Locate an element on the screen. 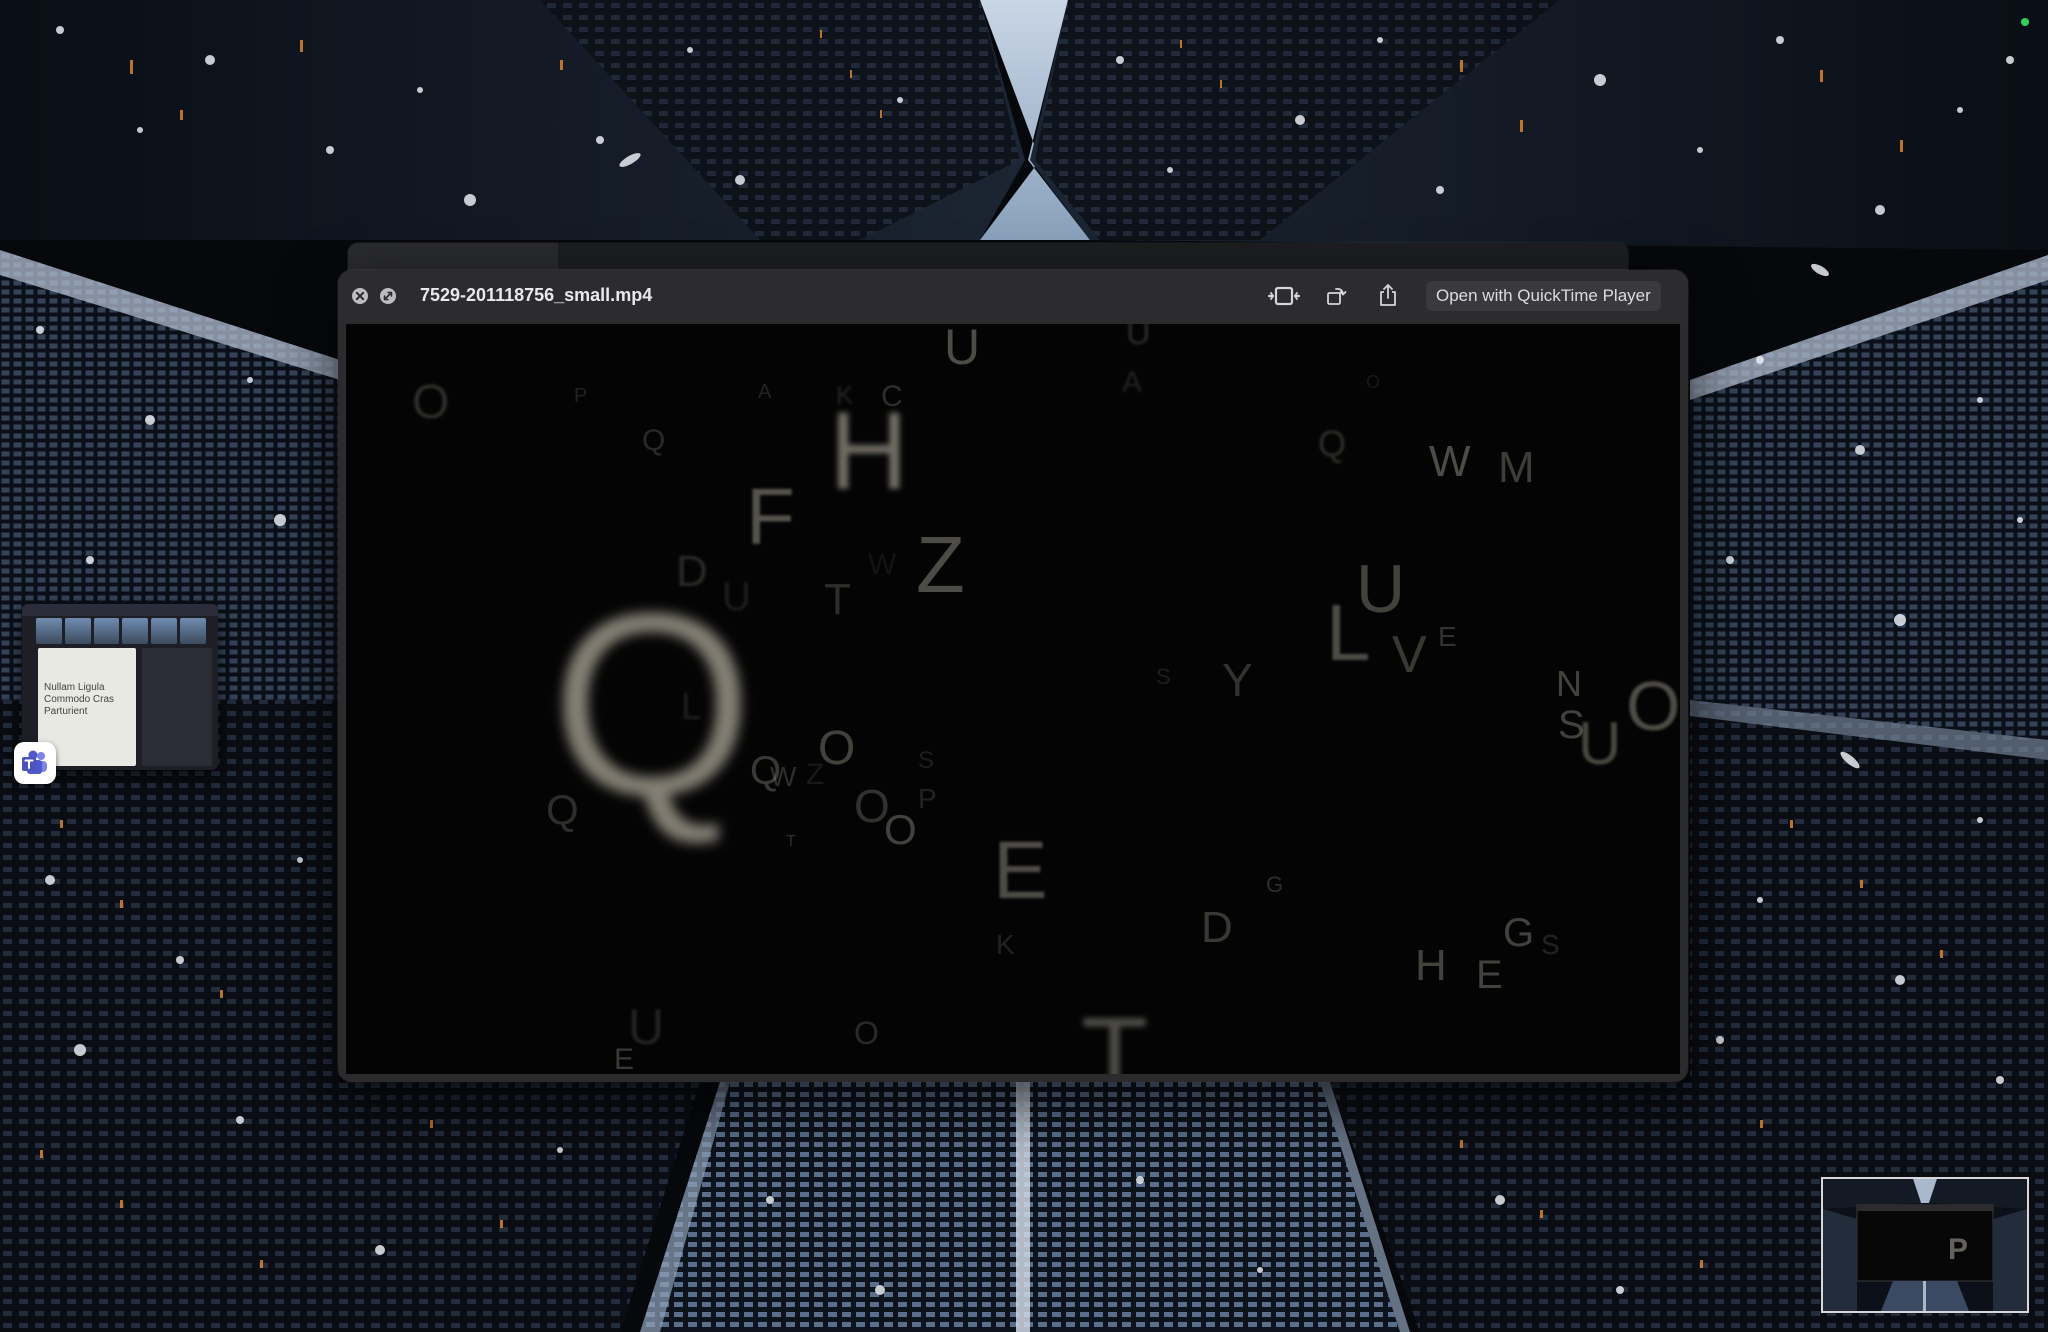 This screenshot has width=2048, height=1332. trim-icon is located at coordinates (1284, 296).